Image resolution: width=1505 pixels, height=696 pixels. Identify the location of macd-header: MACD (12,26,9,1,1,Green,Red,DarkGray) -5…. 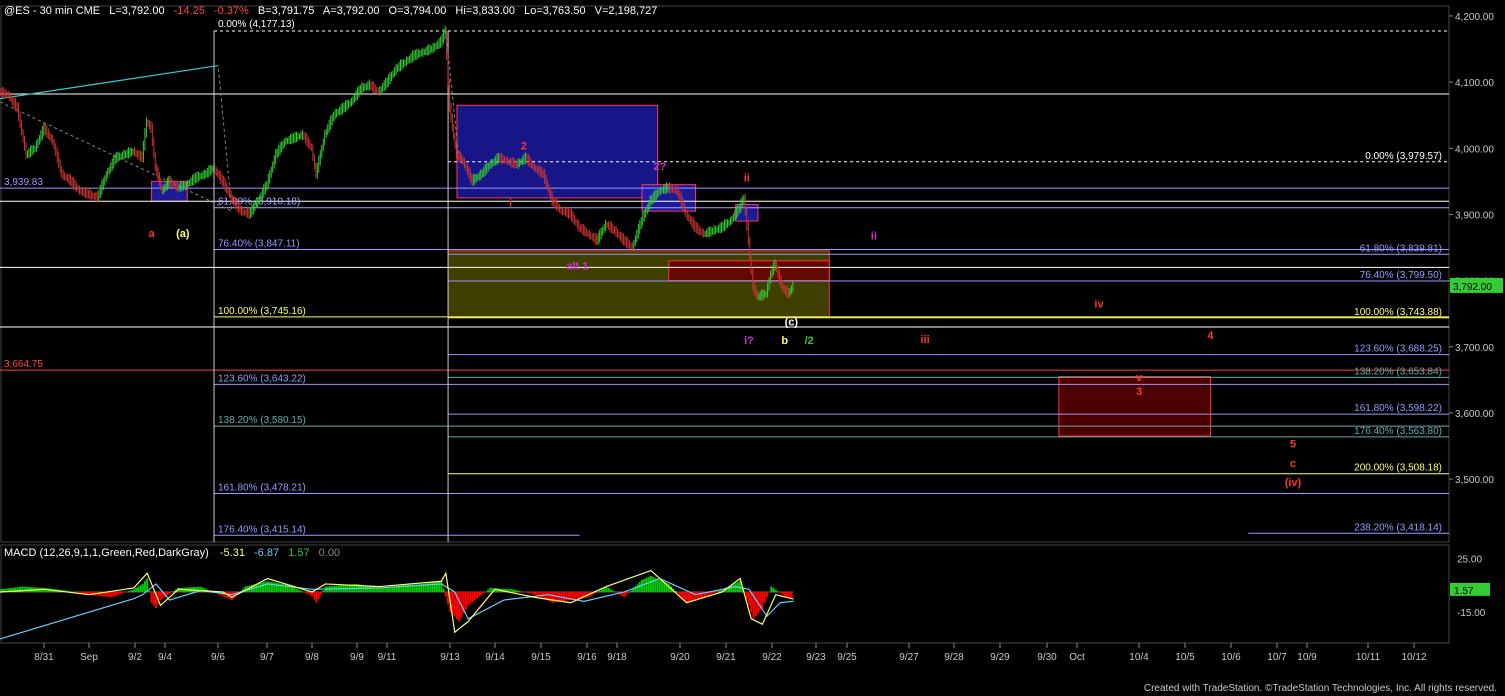
(172, 553).